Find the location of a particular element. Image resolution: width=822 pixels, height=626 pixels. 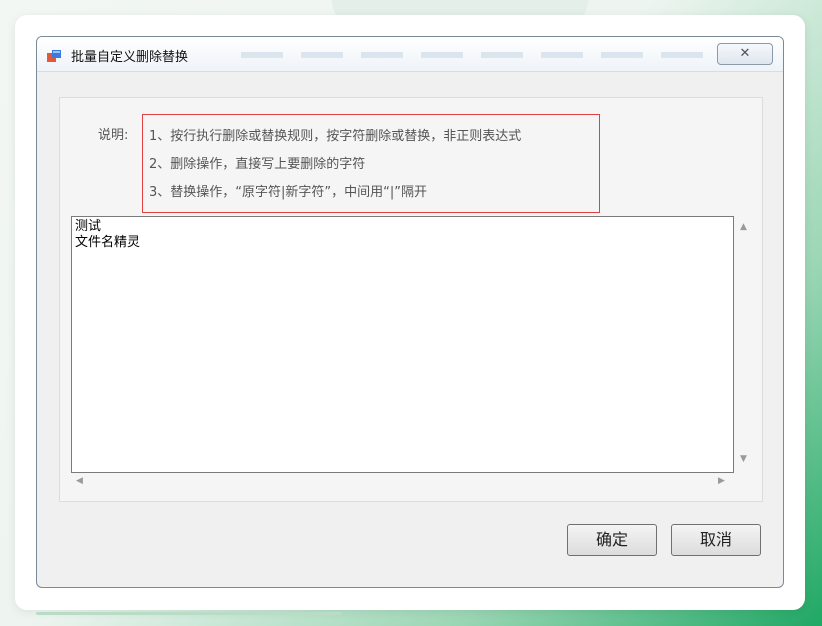

scroll-down-arrow-icon: ▼ is located at coordinates (743, 459).